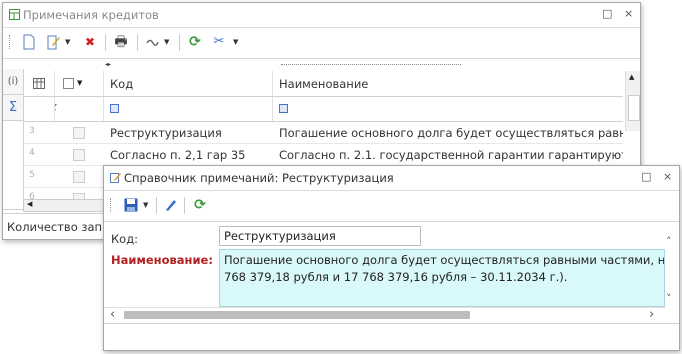 Image resolution: width=682 pixels, height=354 pixels. What do you see at coordinates (13, 82) in the screenshot?
I see `info-button: (i)` at bounding box center [13, 82].